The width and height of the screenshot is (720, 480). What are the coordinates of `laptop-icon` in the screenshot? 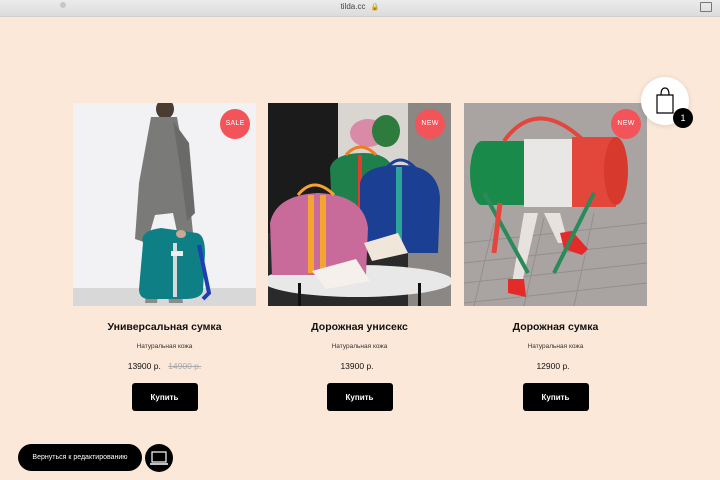 It's located at (159, 458).